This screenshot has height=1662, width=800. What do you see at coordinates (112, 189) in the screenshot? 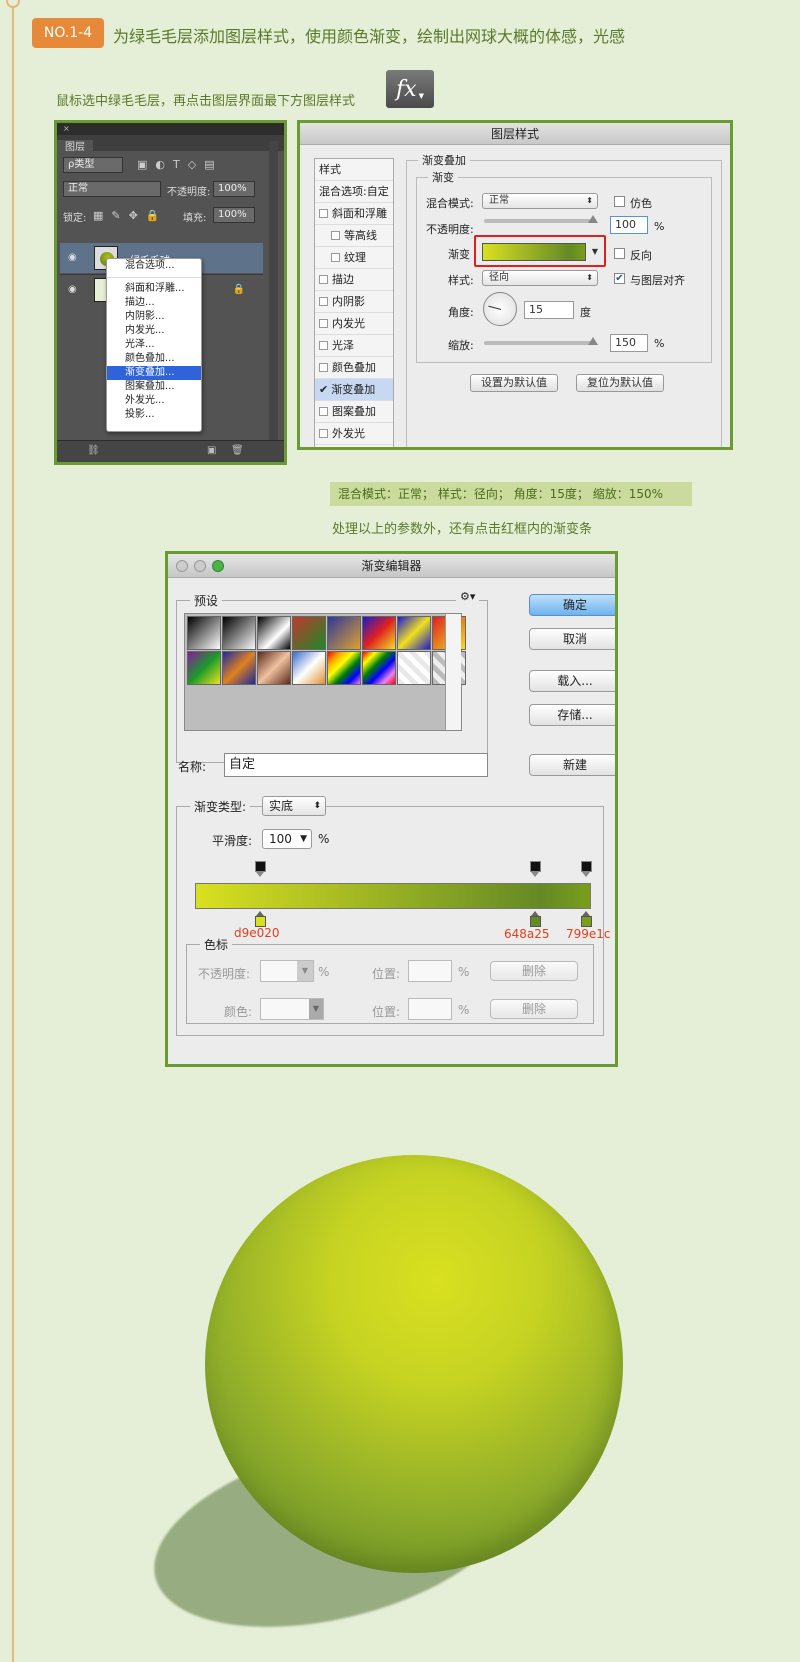
I see `blend-mode-select: 正常` at bounding box center [112, 189].